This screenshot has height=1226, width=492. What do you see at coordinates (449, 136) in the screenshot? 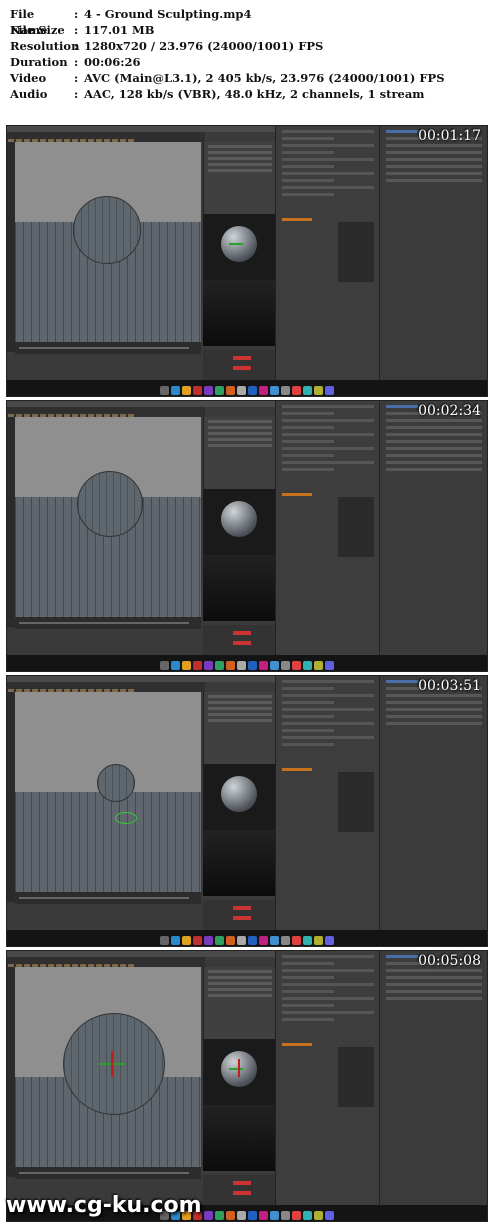
I see `frame-timestamp: 00:01:17` at bounding box center [449, 136].